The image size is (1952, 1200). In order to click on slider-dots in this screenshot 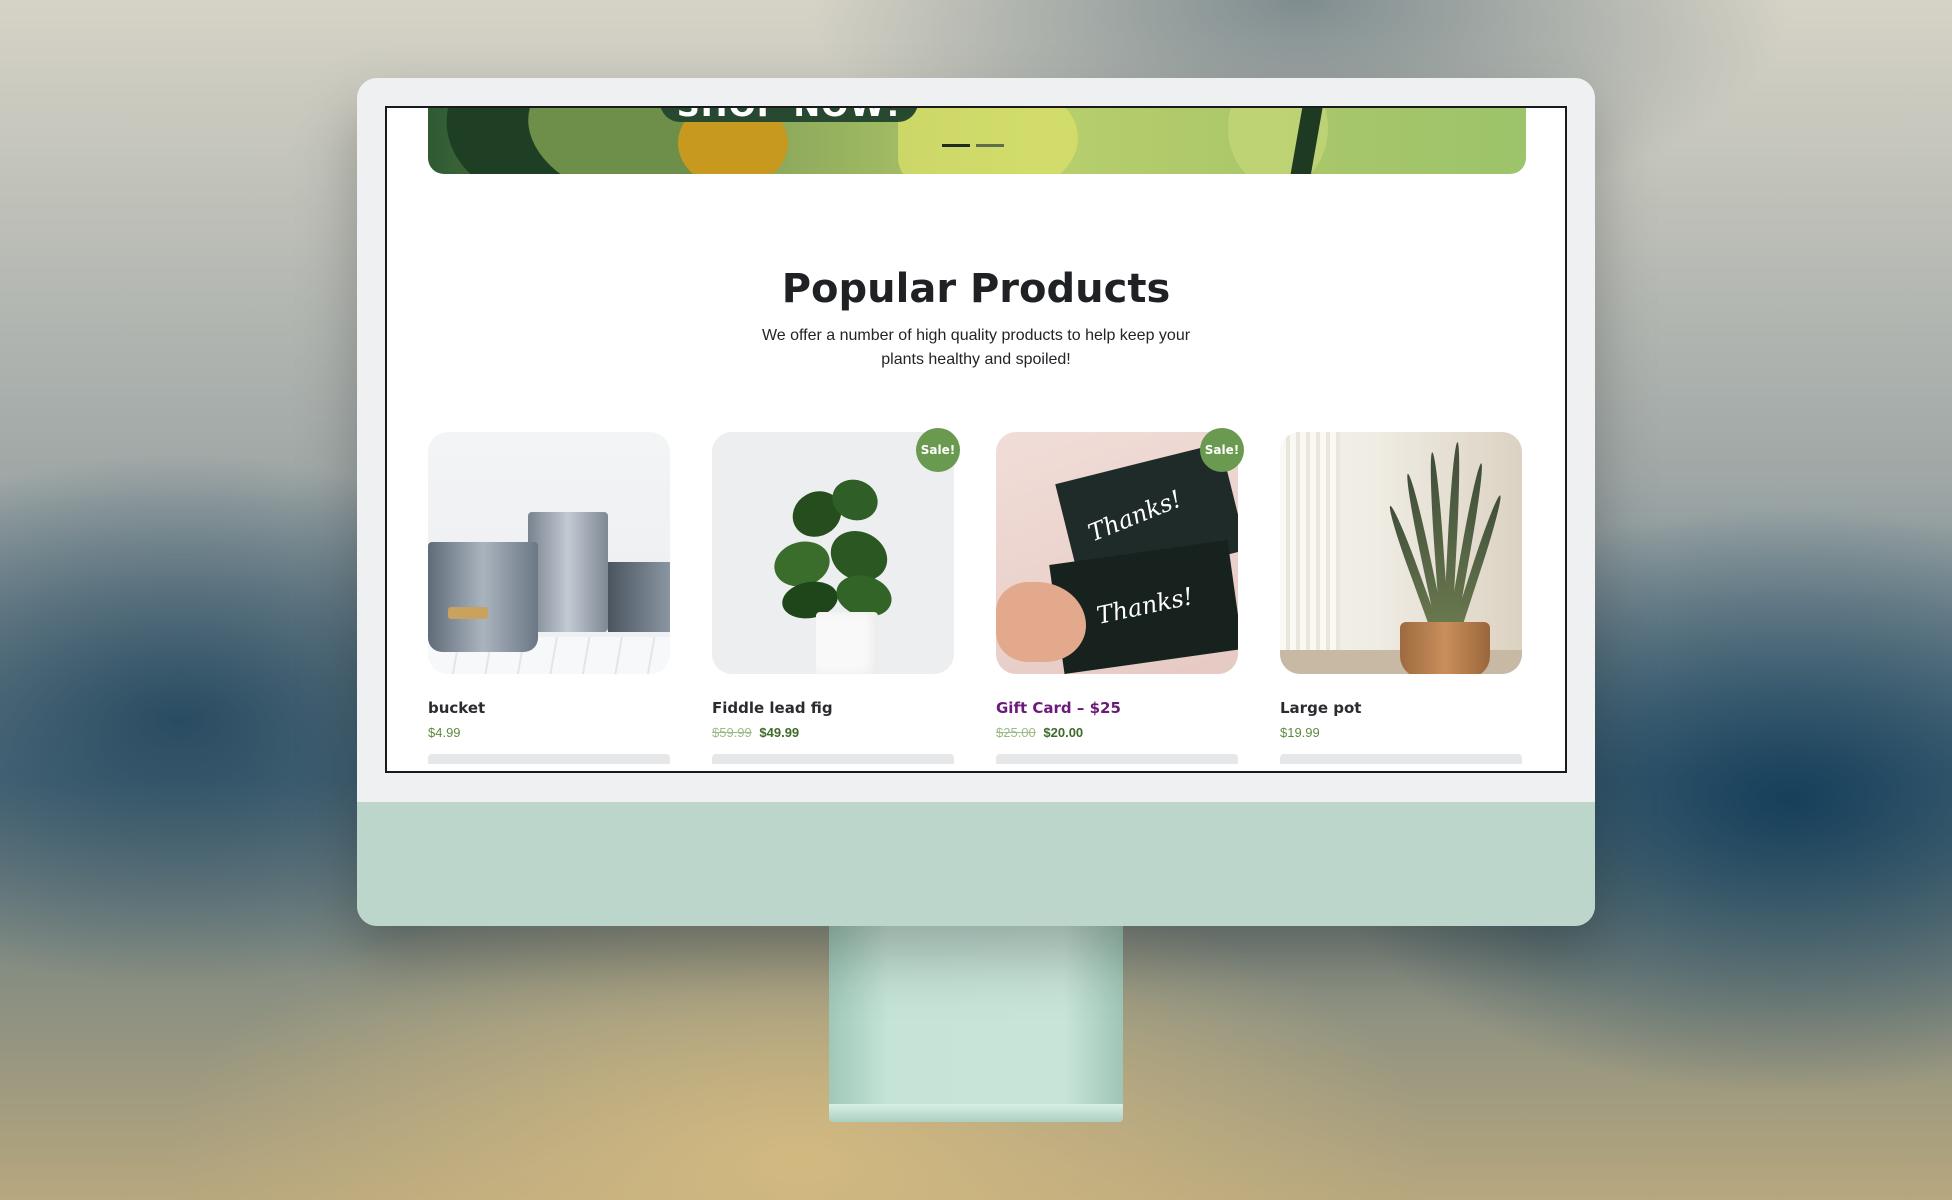, I will do `click(973, 145)`.